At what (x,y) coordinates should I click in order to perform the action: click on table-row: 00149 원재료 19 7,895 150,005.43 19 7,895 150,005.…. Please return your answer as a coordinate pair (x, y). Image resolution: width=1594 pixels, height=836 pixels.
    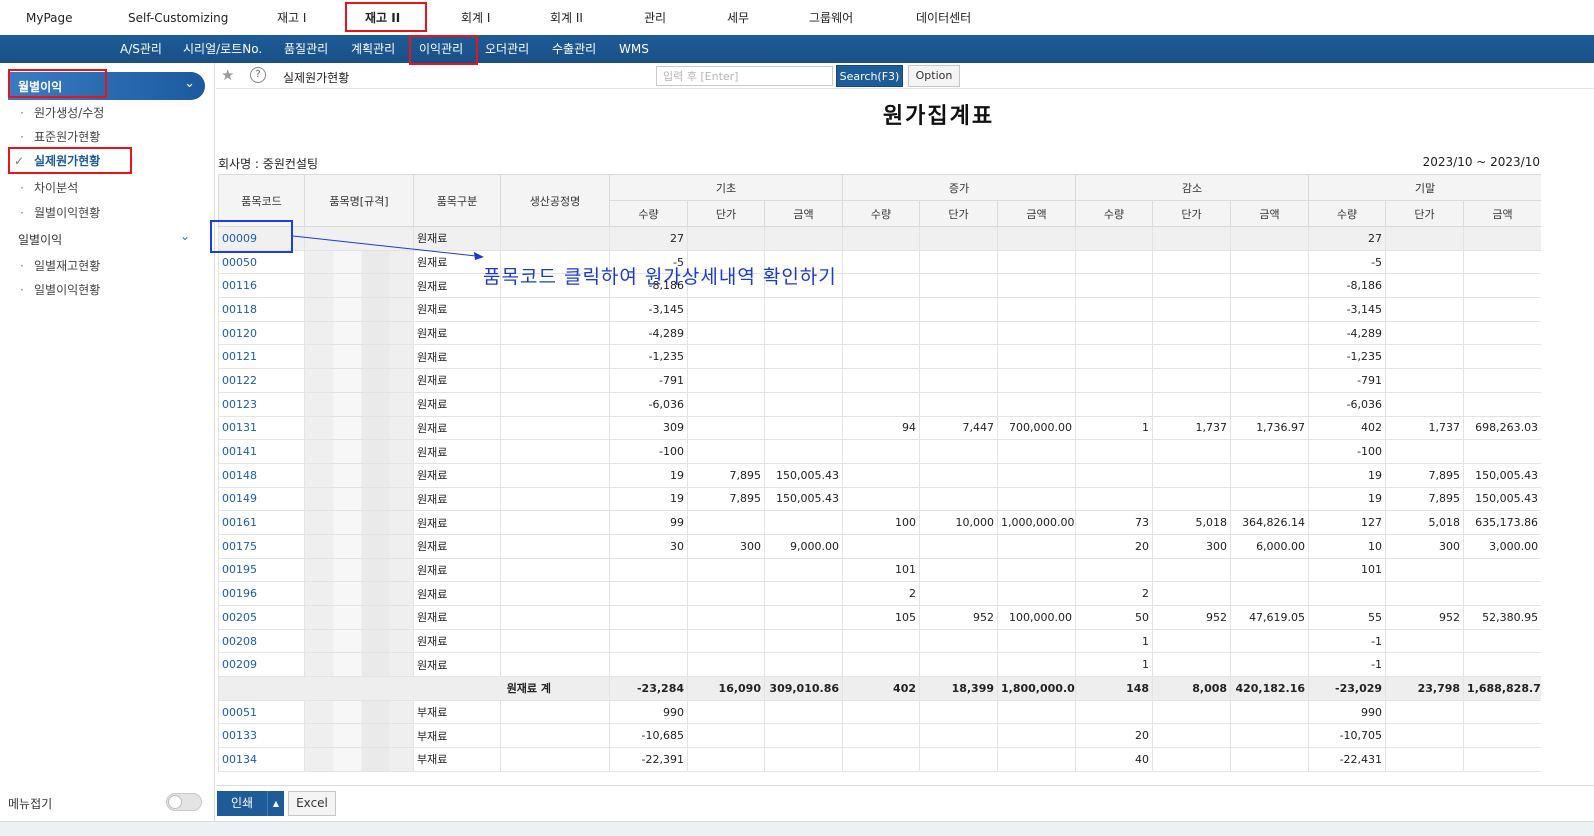
    Looking at the image, I should click on (879, 499).